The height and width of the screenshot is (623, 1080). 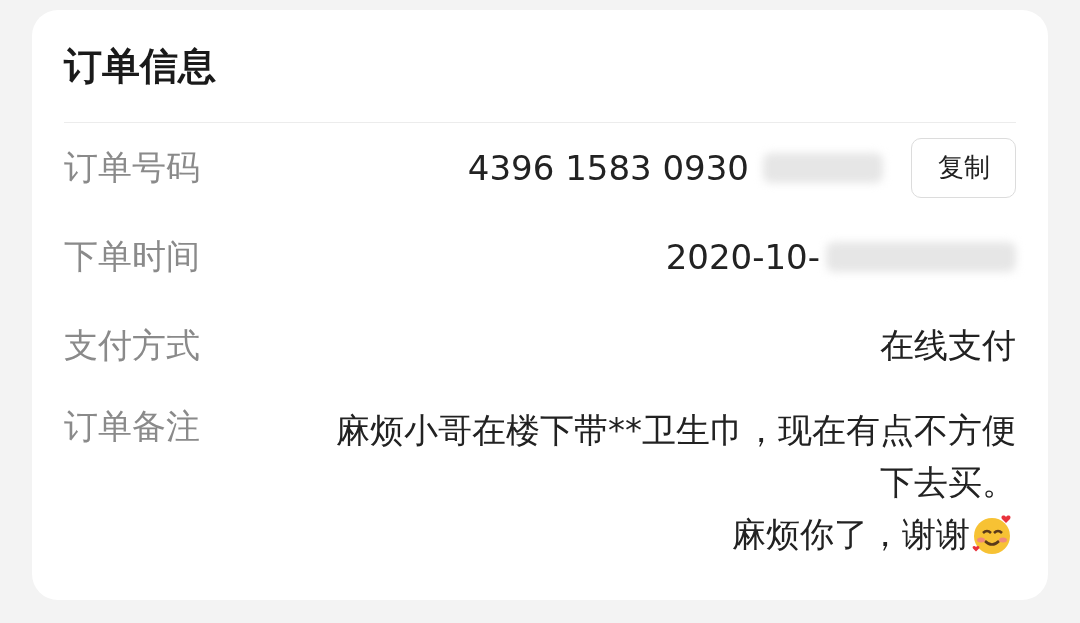 What do you see at coordinates (742, 256) in the screenshot?
I see `field-value: 2020-10-` at bounding box center [742, 256].